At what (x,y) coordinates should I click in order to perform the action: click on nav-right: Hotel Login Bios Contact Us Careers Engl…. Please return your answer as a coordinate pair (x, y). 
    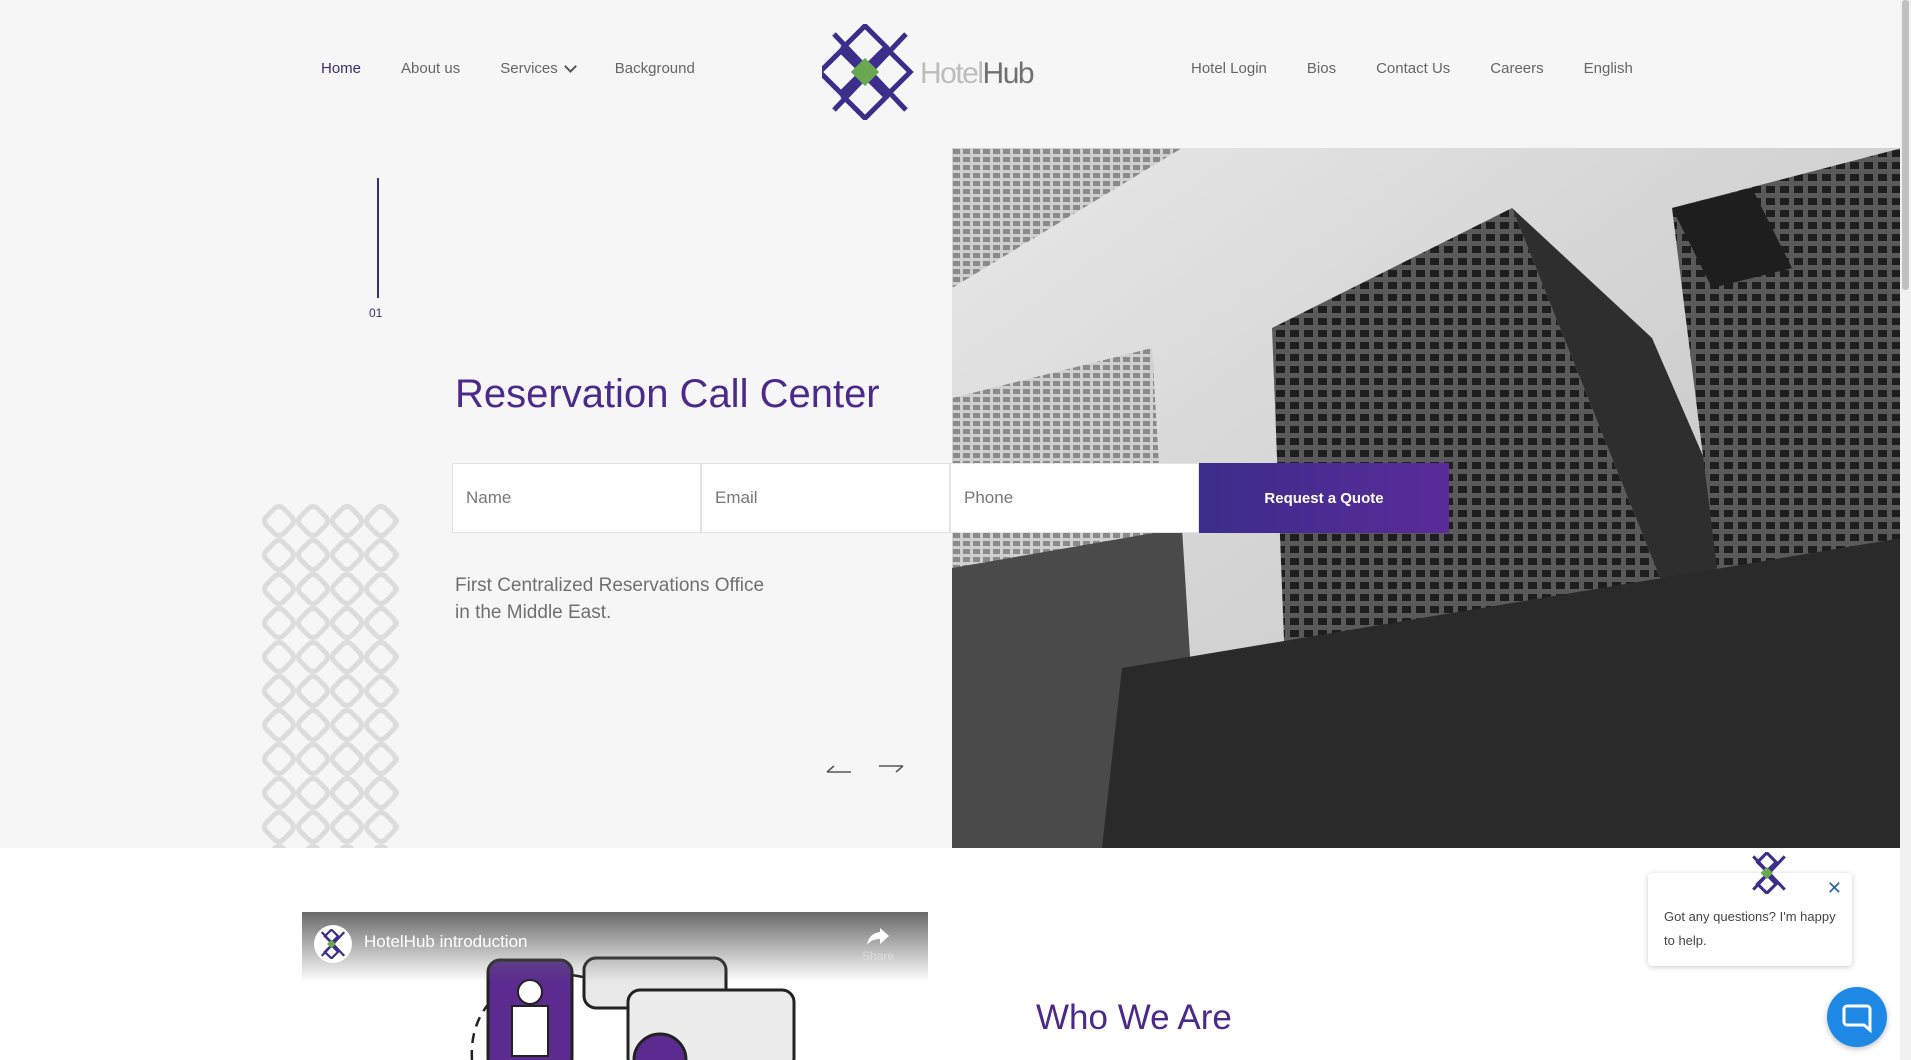
    Looking at the image, I should click on (1432, 68).